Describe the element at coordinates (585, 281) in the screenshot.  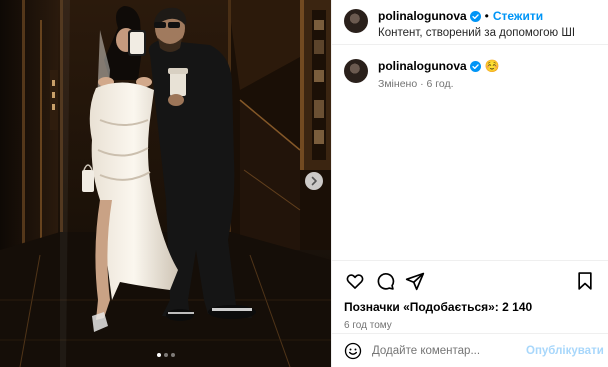
I see `bookmark-icon` at that location.